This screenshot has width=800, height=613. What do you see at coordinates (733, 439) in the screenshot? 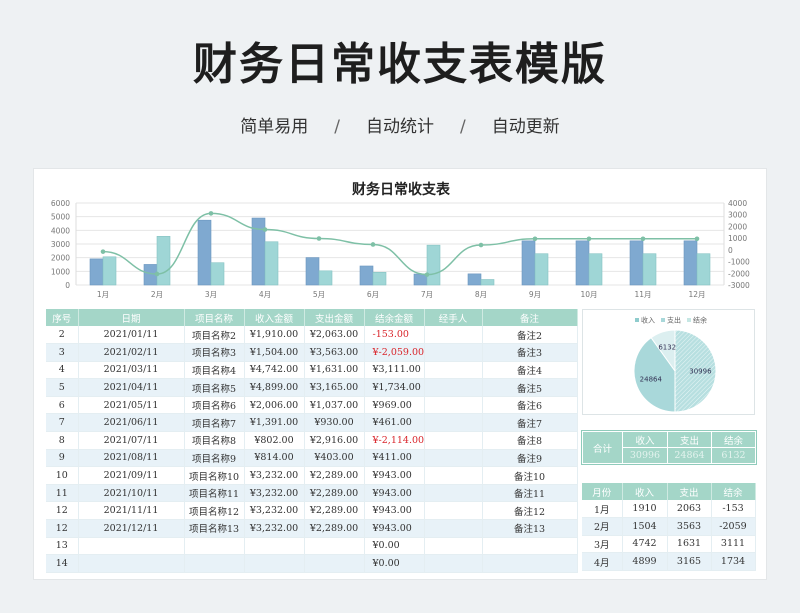
I see `summary-header-balance: 结余` at bounding box center [733, 439].